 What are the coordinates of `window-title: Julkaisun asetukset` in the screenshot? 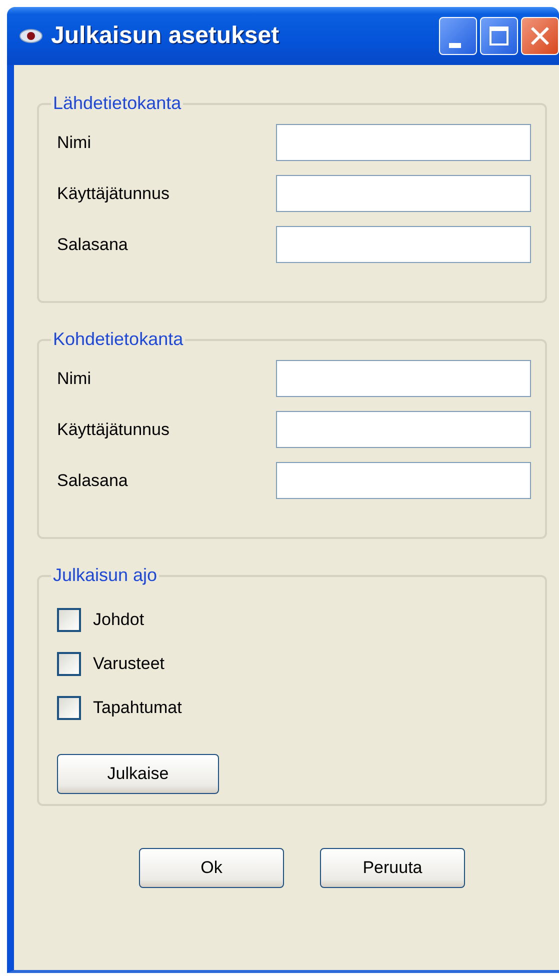 It's located at (165, 36).